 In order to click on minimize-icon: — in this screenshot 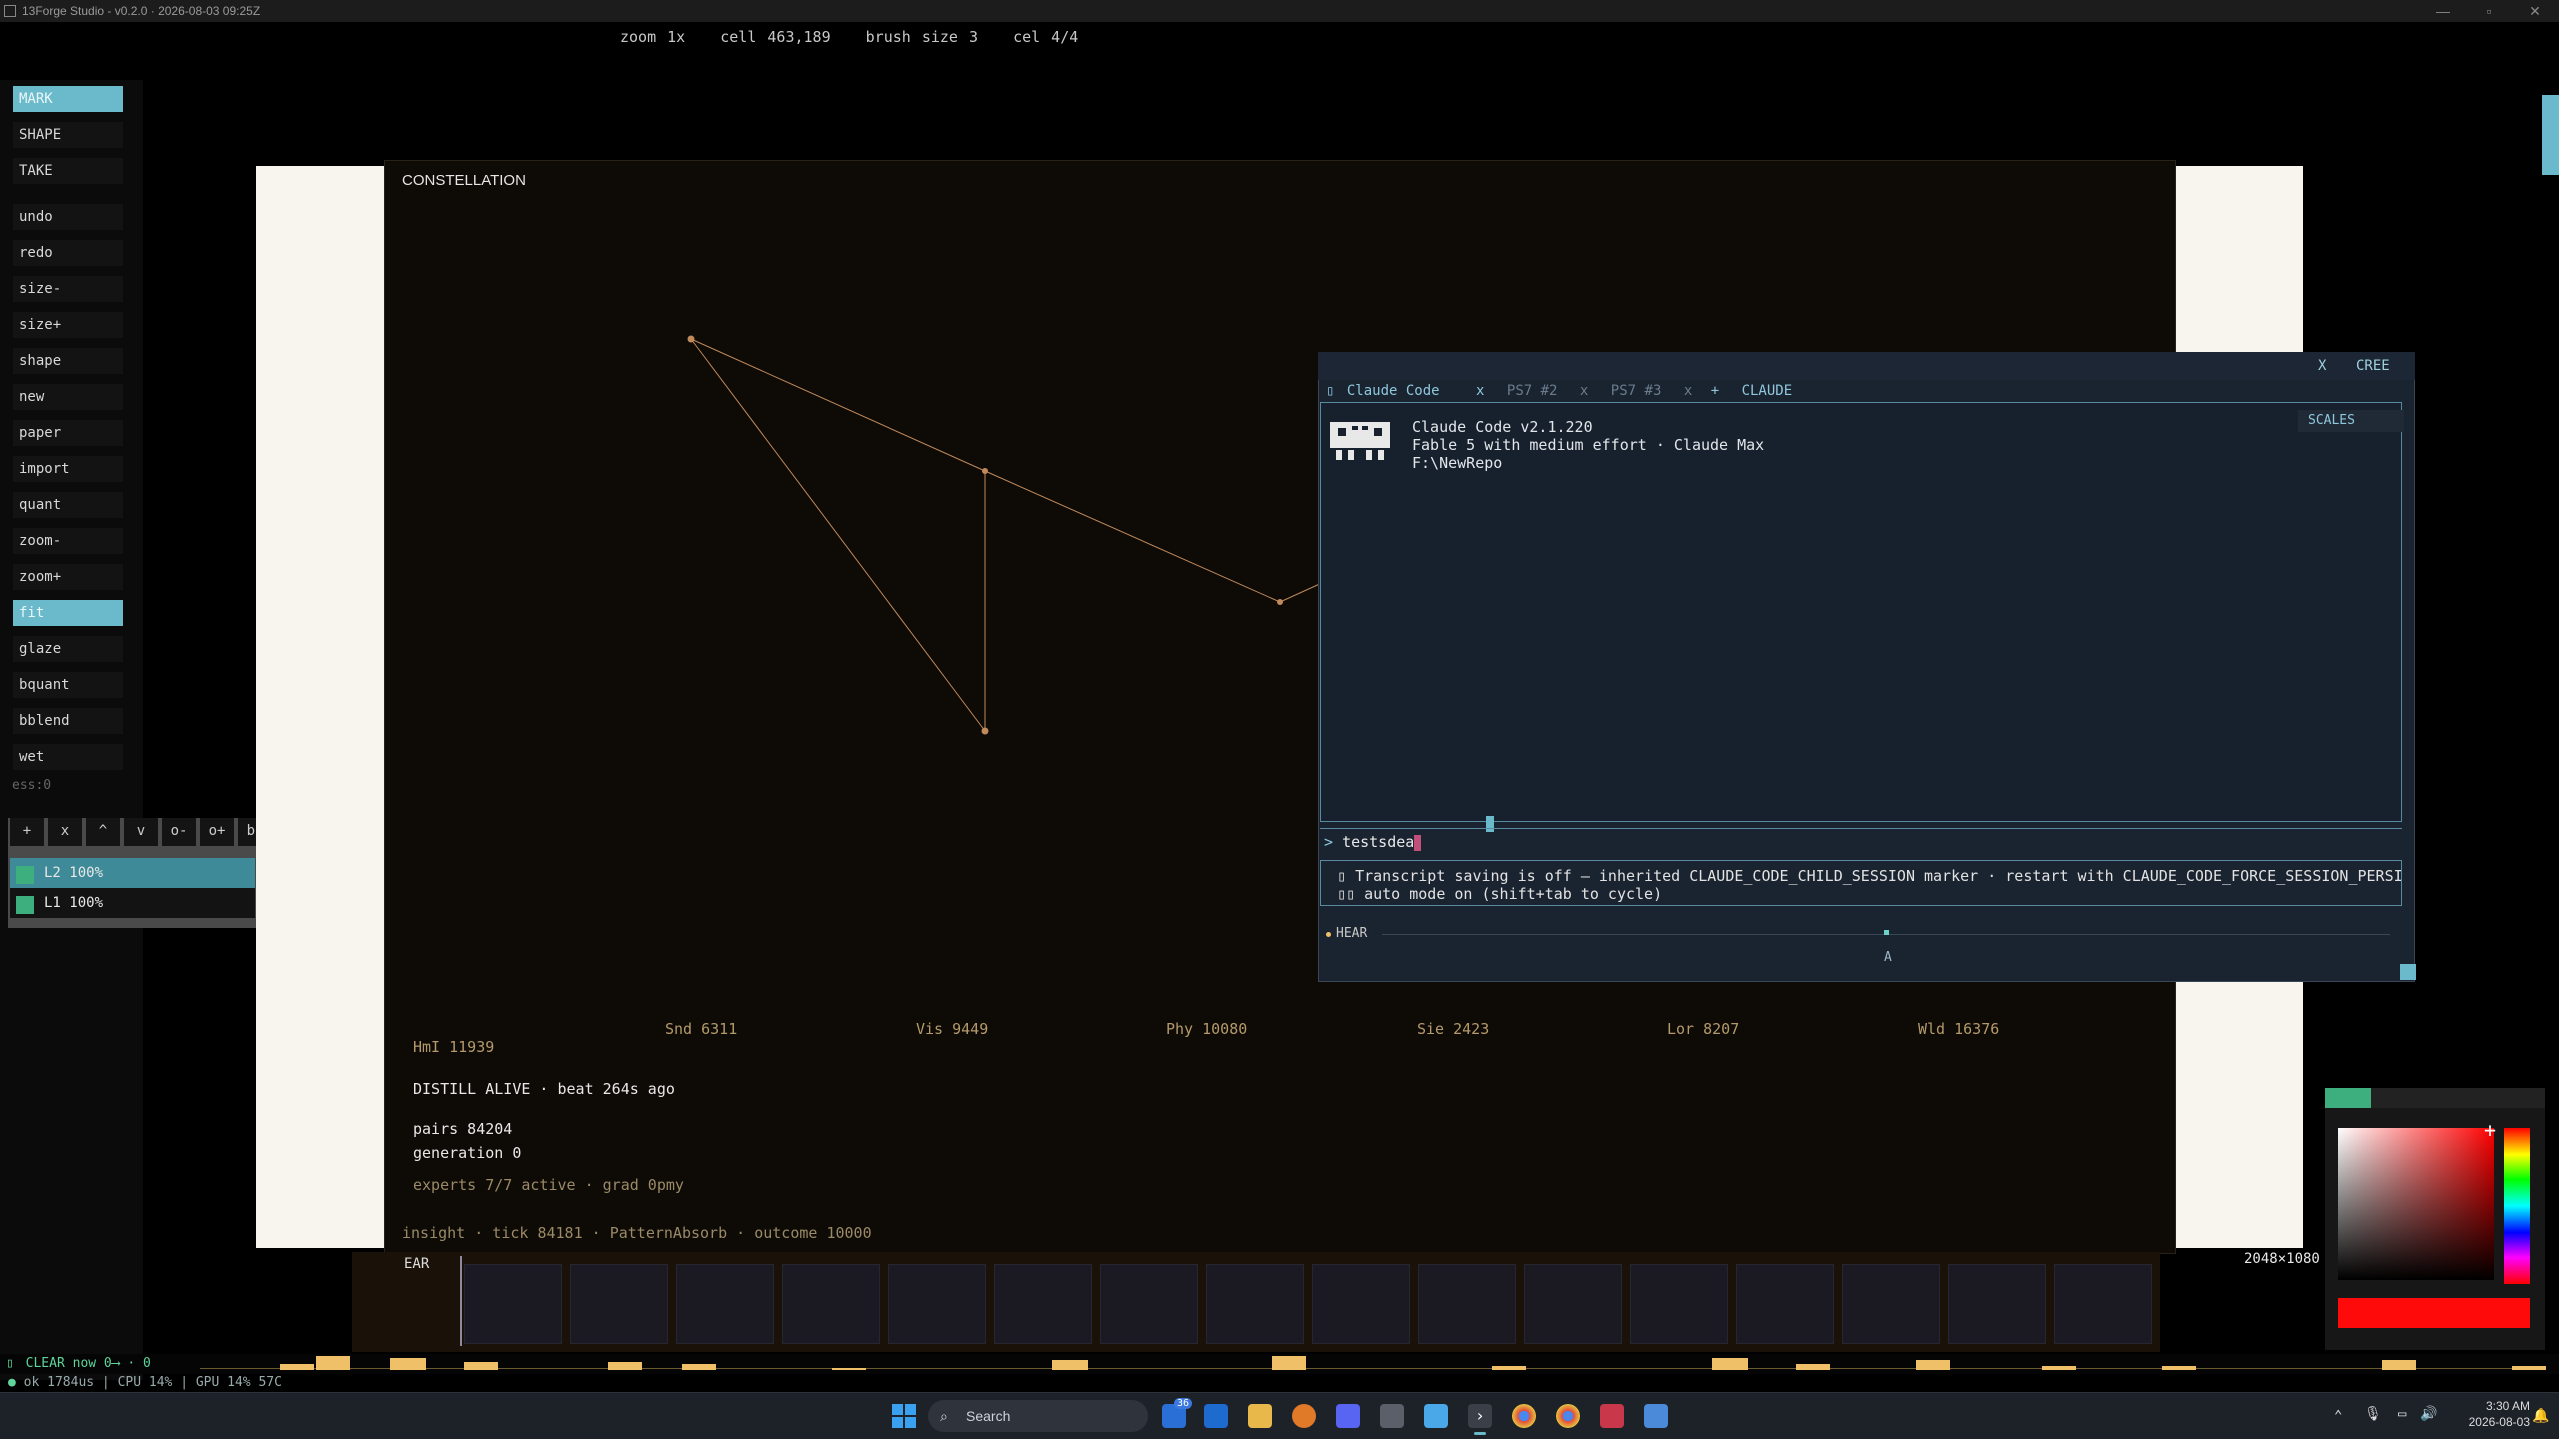, I will do `click(2443, 11)`.